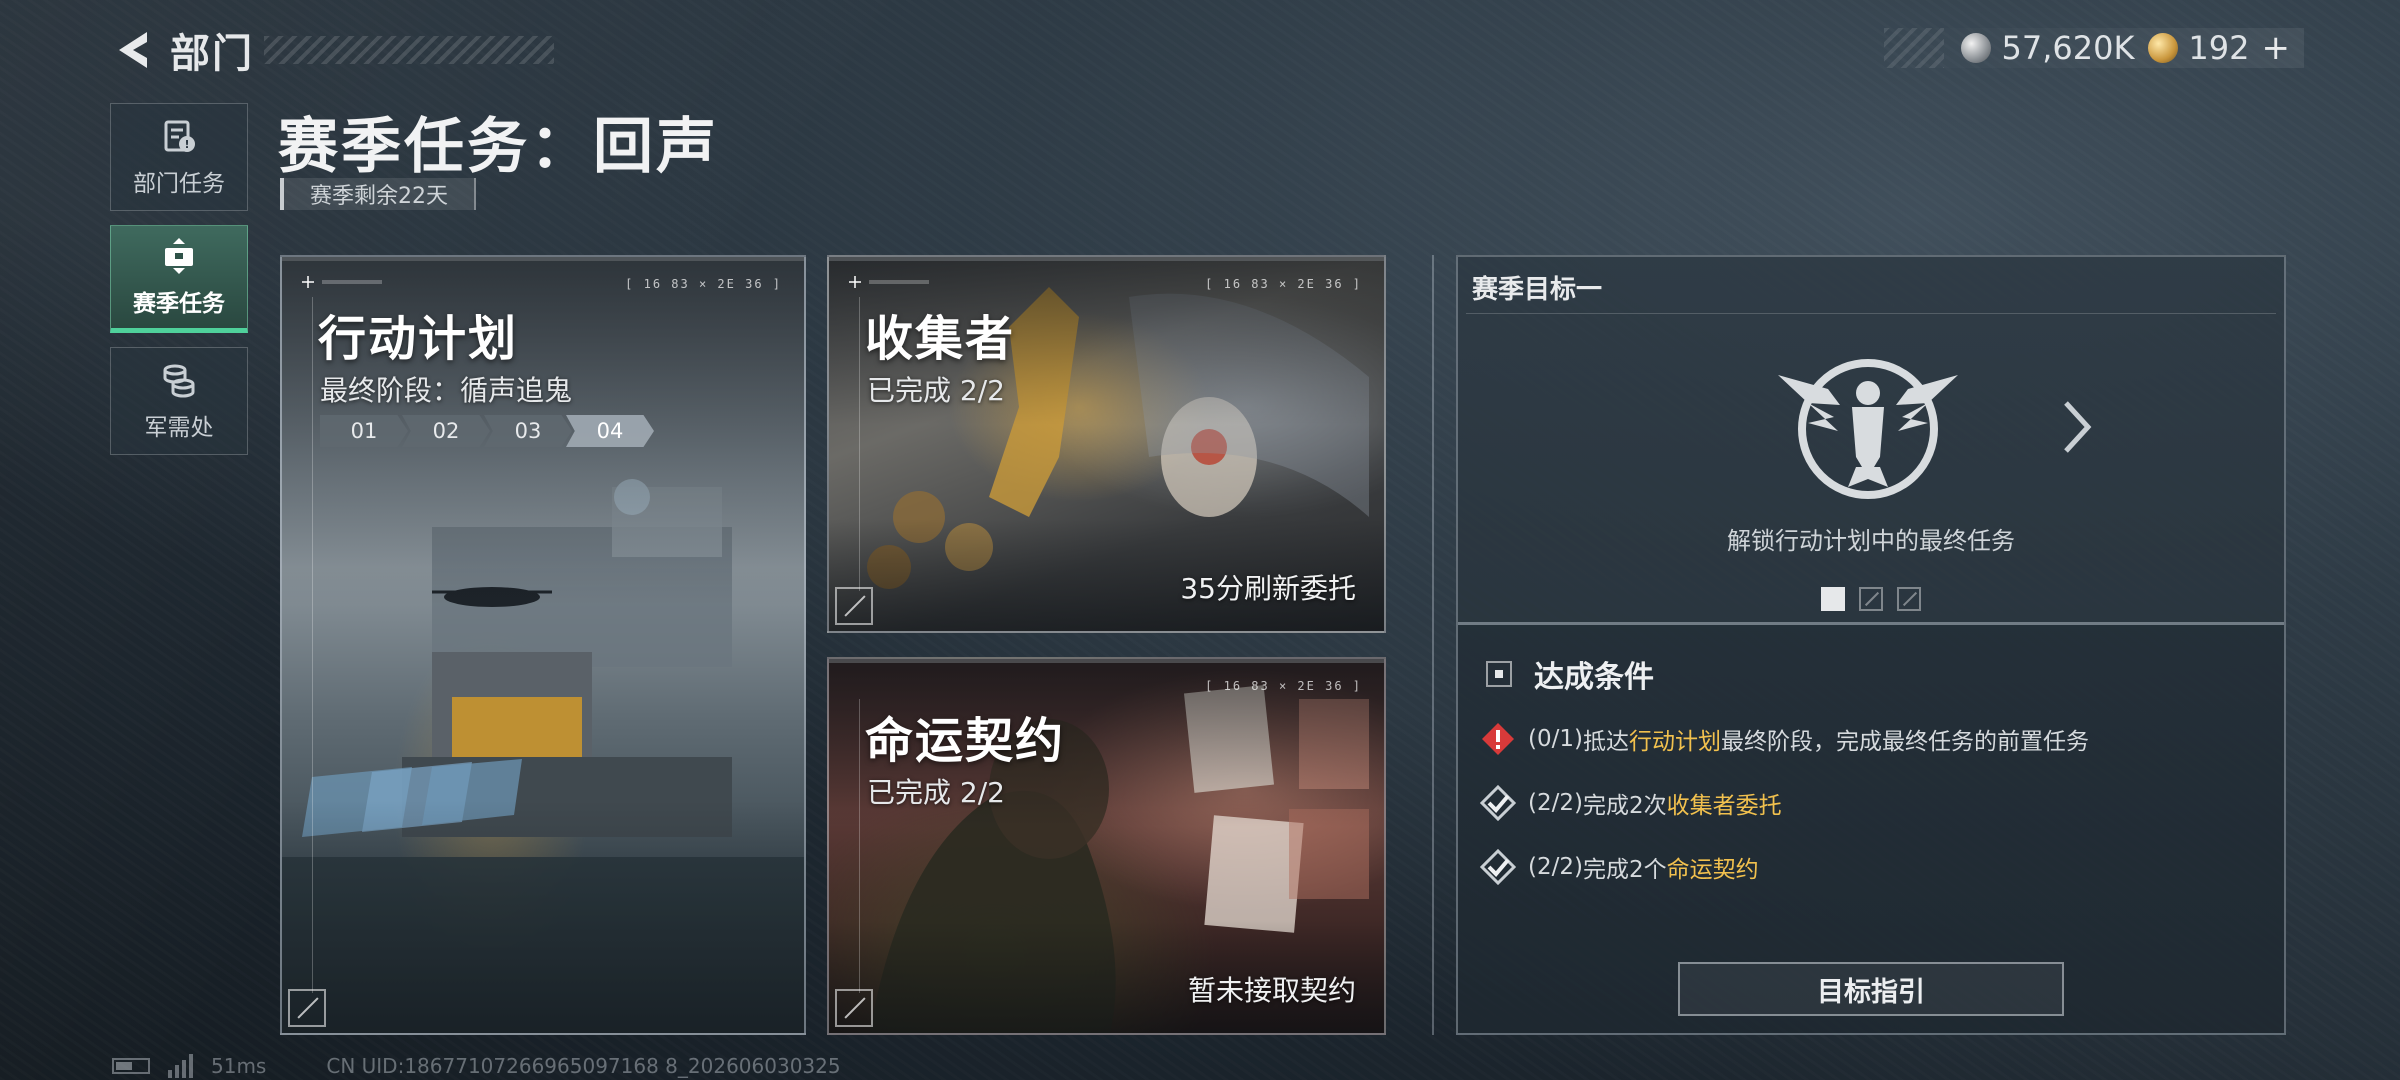 This screenshot has width=2400, height=1080. I want to click on department-task-icon: !, so click(179, 136).